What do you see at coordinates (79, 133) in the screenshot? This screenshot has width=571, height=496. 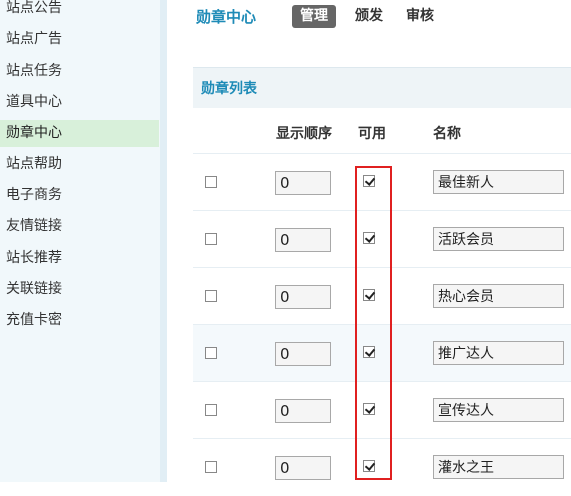 I see `sidebar-item-medals: 勋章中心` at bounding box center [79, 133].